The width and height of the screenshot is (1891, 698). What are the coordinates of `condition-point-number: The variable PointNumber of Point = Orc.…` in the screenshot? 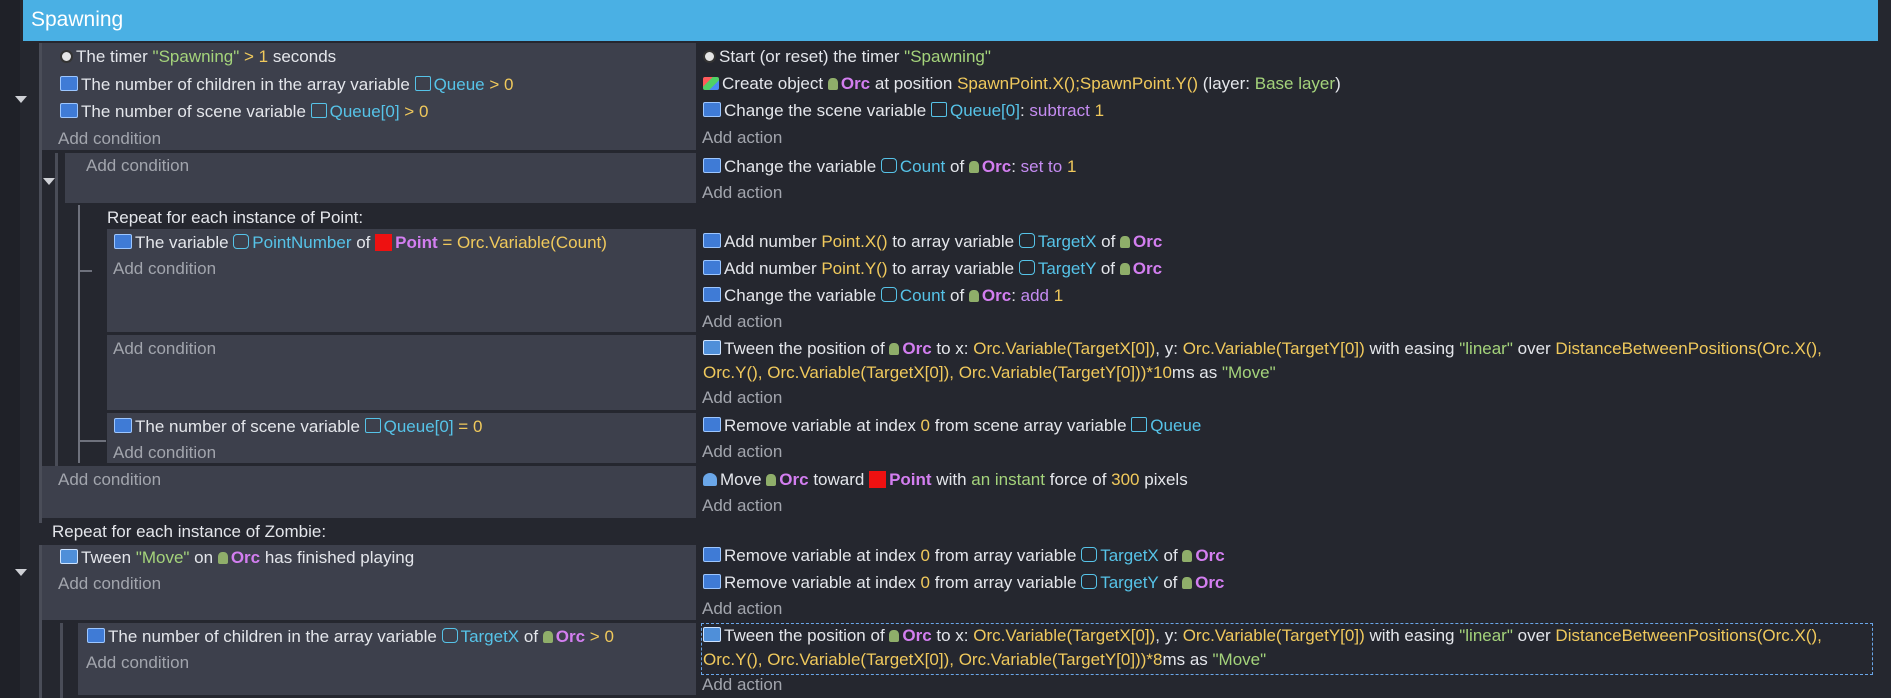 It's located at (360, 243).